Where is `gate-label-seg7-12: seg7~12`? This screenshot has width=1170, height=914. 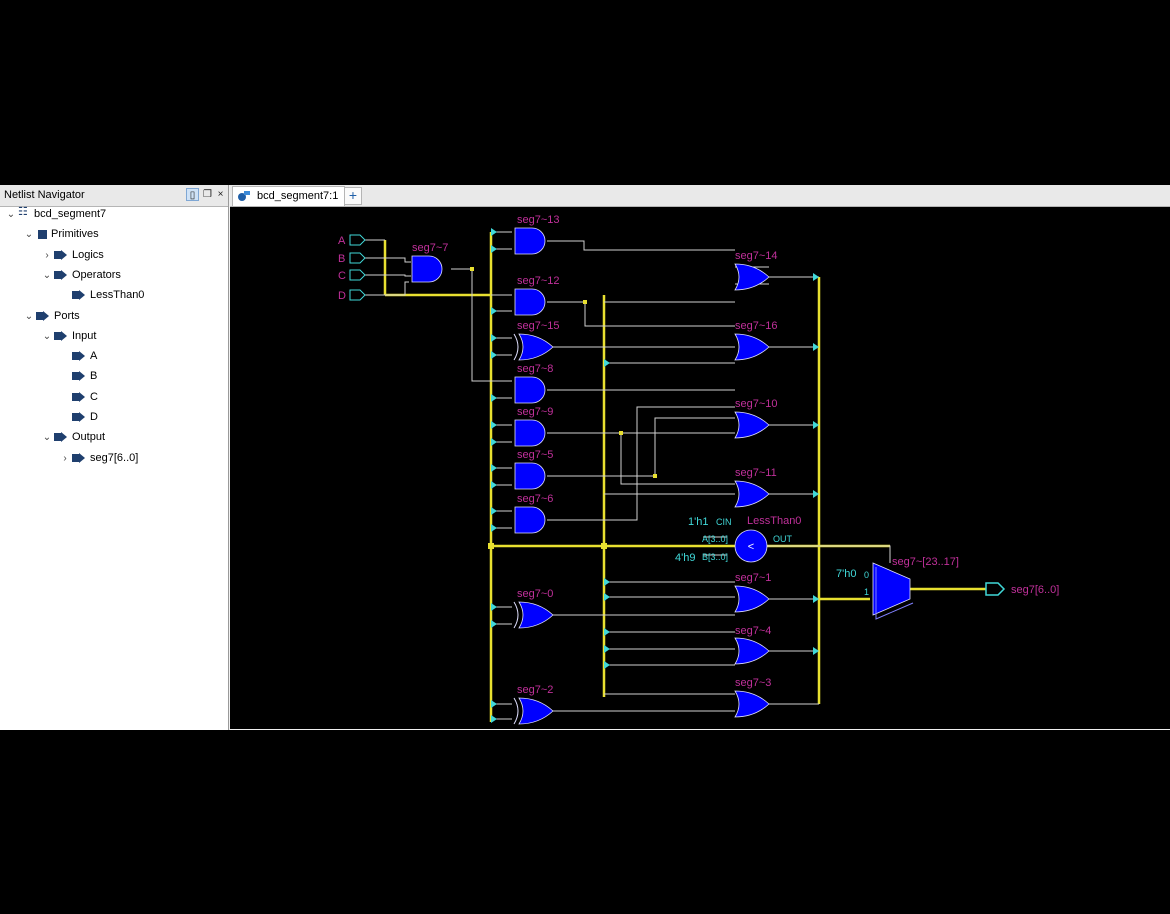 gate-label-seg7-12: seg7~12 is located at coordinates (538, 281).